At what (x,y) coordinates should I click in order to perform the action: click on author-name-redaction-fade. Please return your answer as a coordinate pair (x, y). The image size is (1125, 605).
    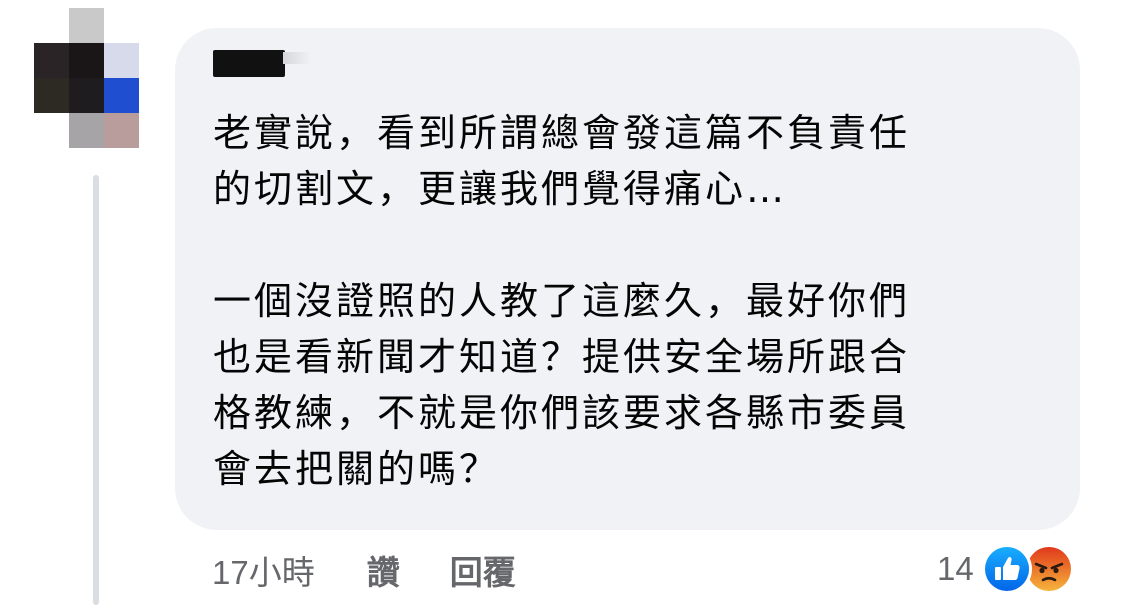
    Looking at the image, I should click on (297, 58).